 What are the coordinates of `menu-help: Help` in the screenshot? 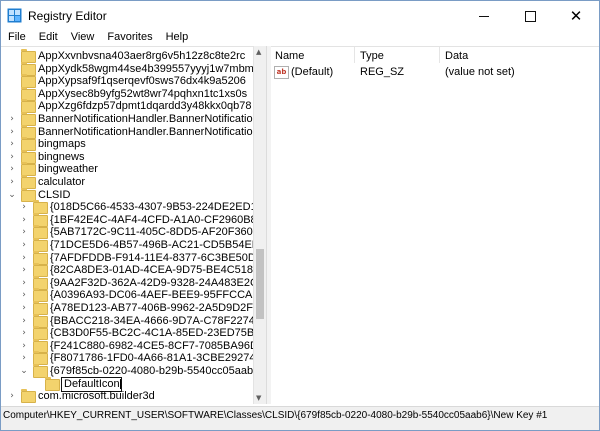 It's located at (177, 38).